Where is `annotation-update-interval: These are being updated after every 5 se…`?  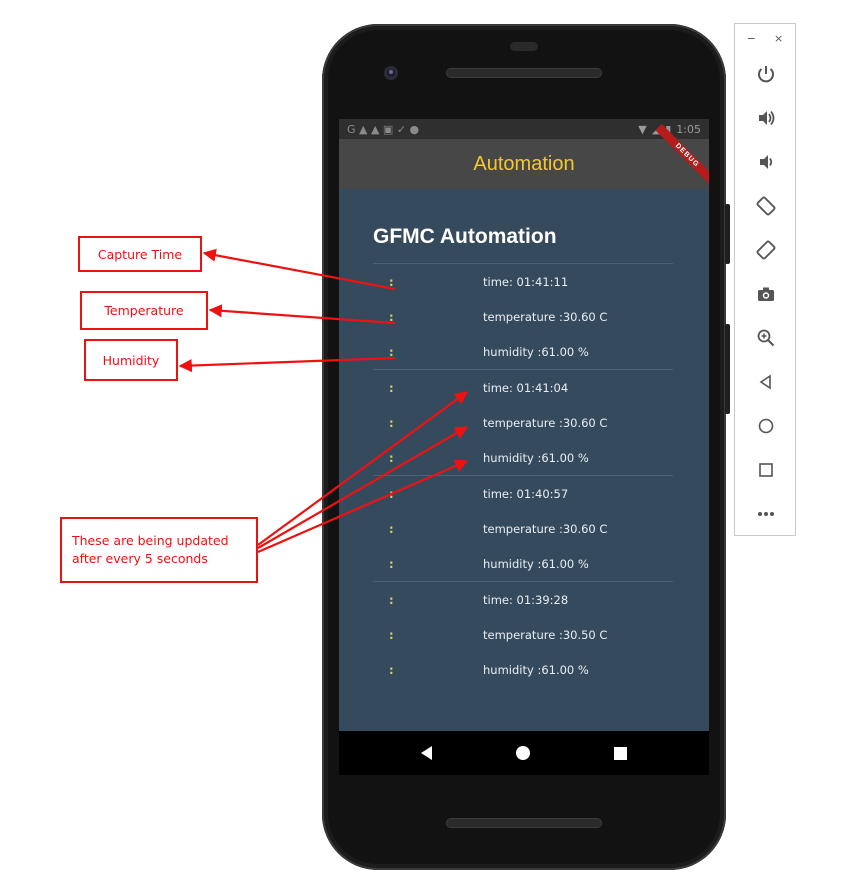
annotation-update-interval: These are being updated after every 5 se… is located at coordinates (159, 550).